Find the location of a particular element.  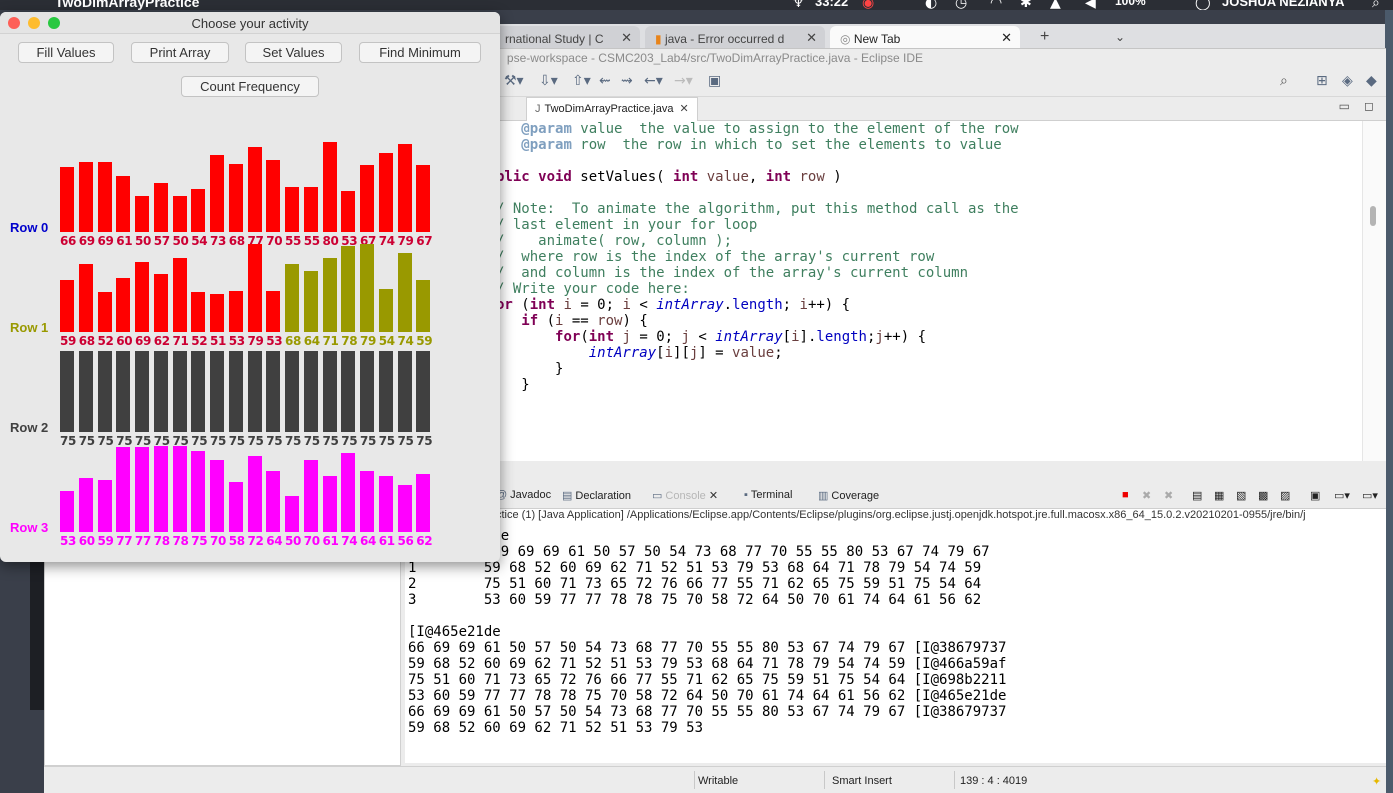

clear-console-icon: ▤ is located at coordinates (1197, 495).